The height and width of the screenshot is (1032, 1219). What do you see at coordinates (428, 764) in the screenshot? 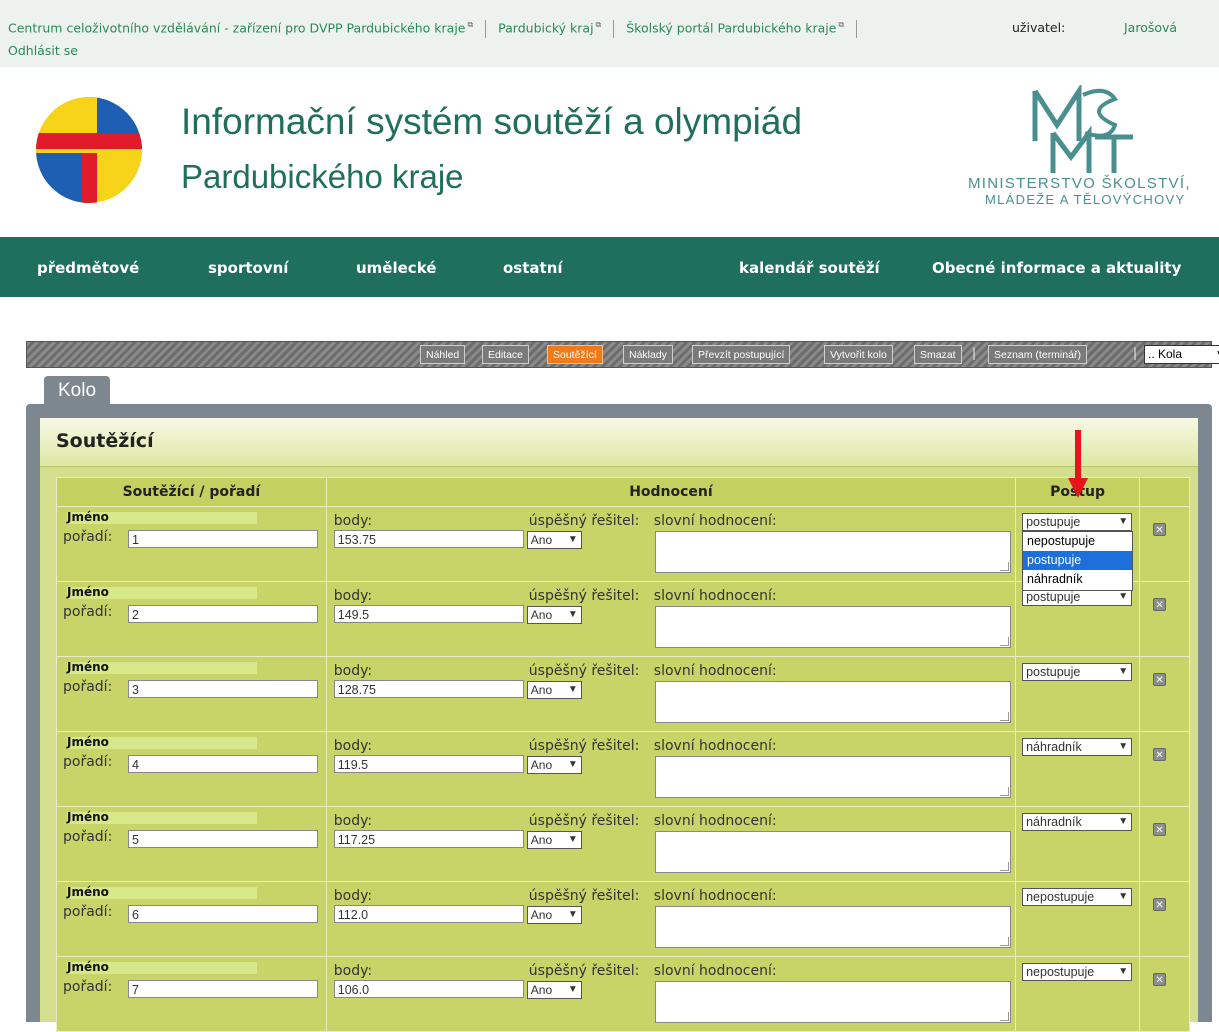
I see `points-input: 119.5` at bounding box center [428, 764].